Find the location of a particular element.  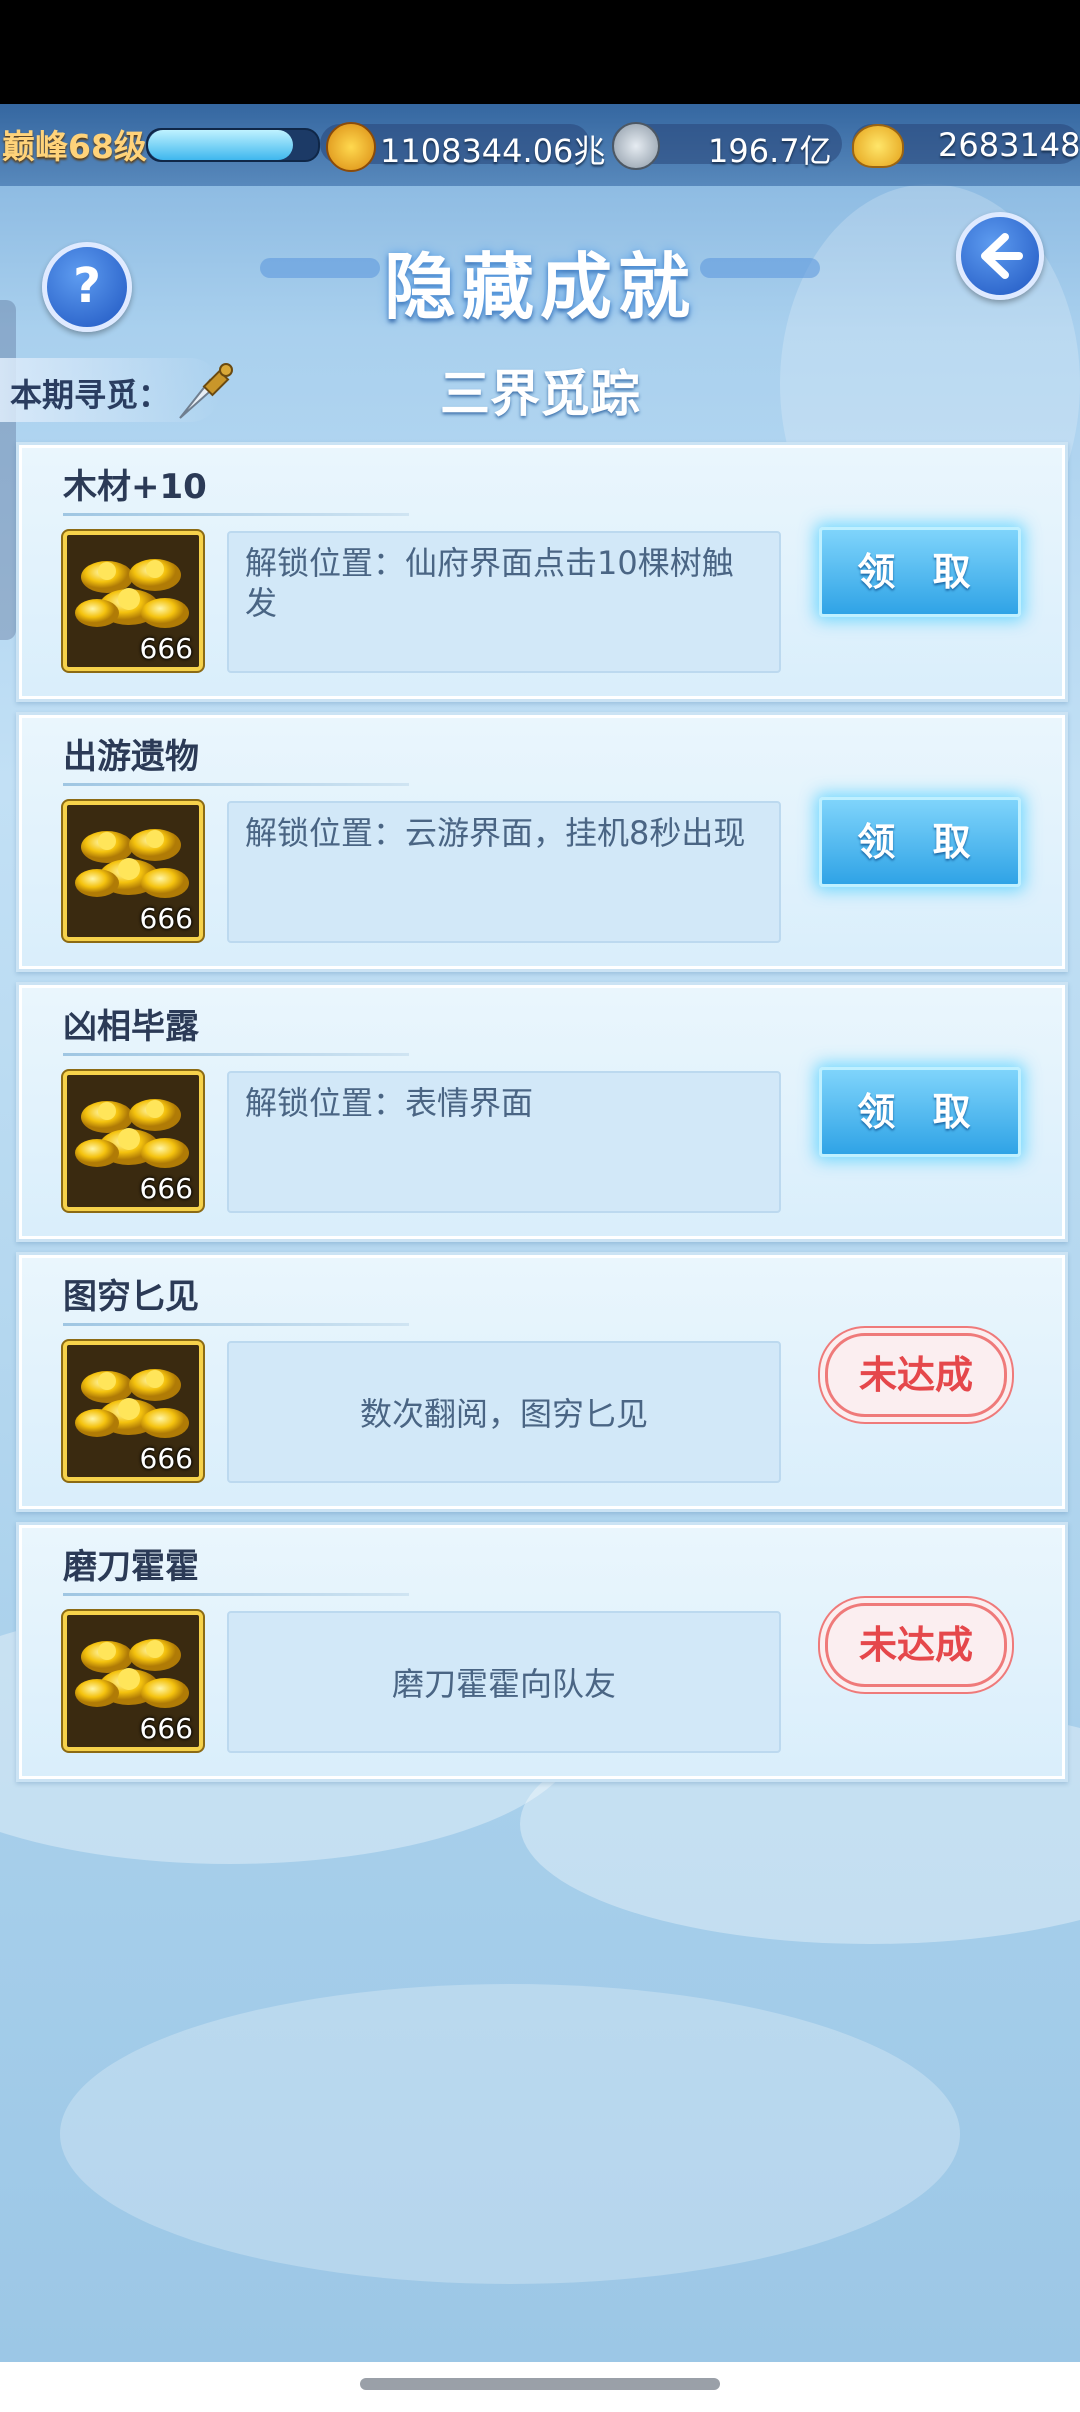

achievement-card: 出游遗物 666 解锁位置：云游界面，挂机8秒出现 领 取 is located at coordinates (542, 842).